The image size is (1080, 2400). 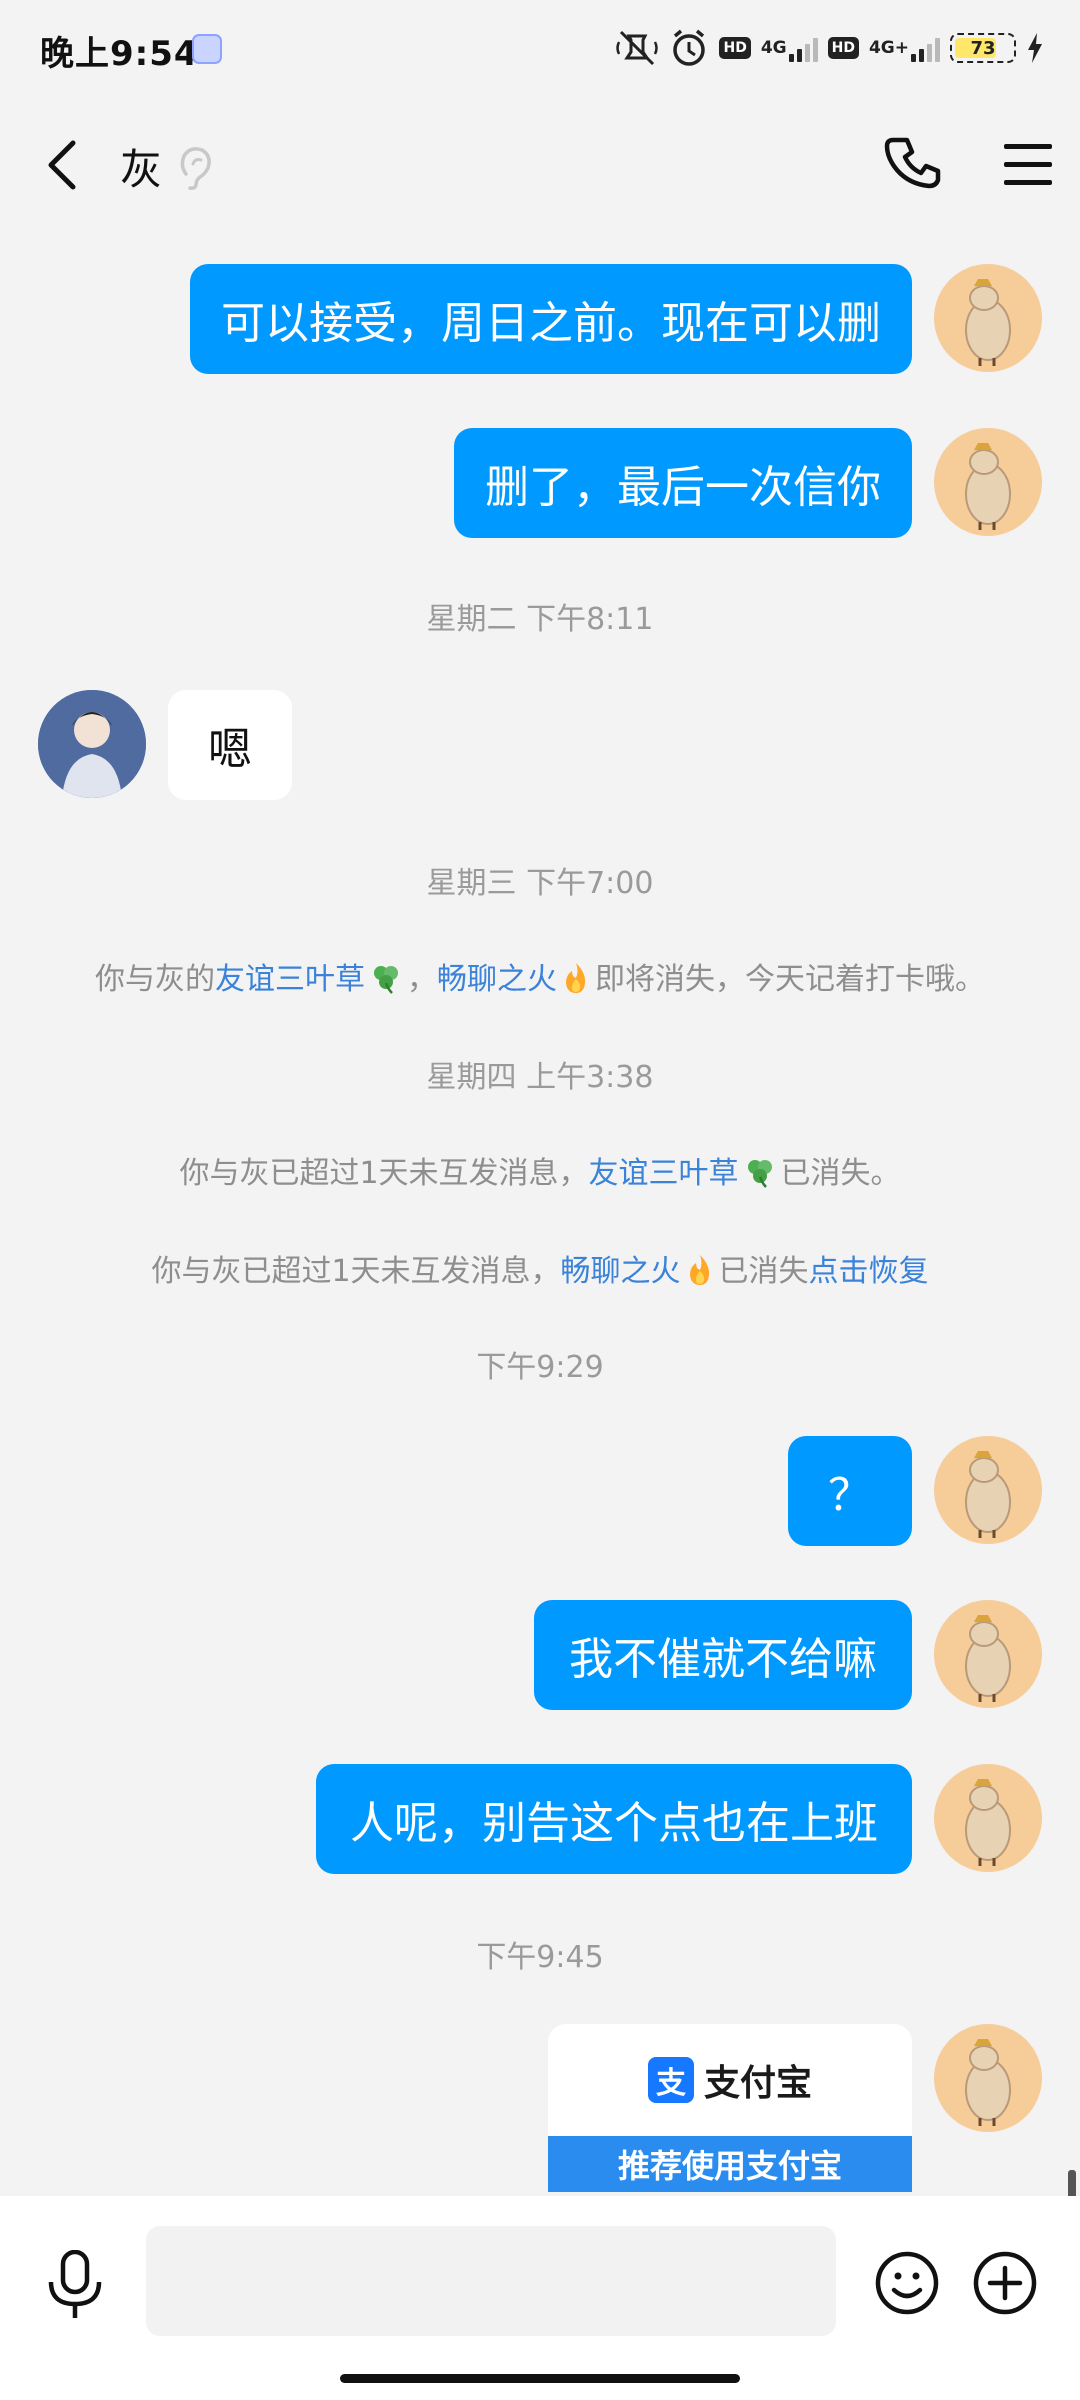 What do you see at coordinates (141, 166) in the screenshot?
I see `chat-title: 灰` at bounding box center [141, 166].